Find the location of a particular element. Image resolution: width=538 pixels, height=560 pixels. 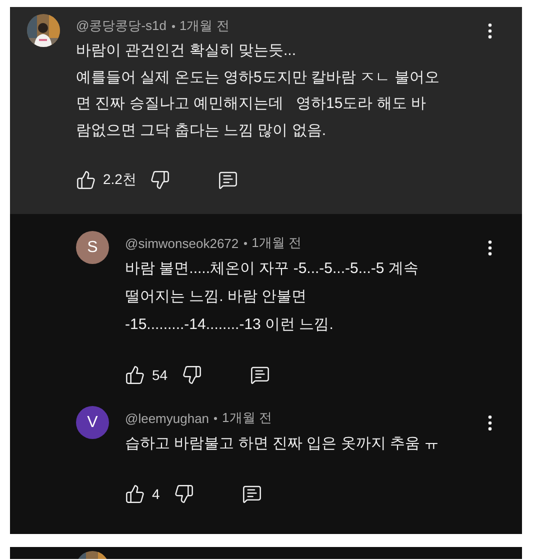

like-count: 2.2천 is located at coordinates (119, 180).